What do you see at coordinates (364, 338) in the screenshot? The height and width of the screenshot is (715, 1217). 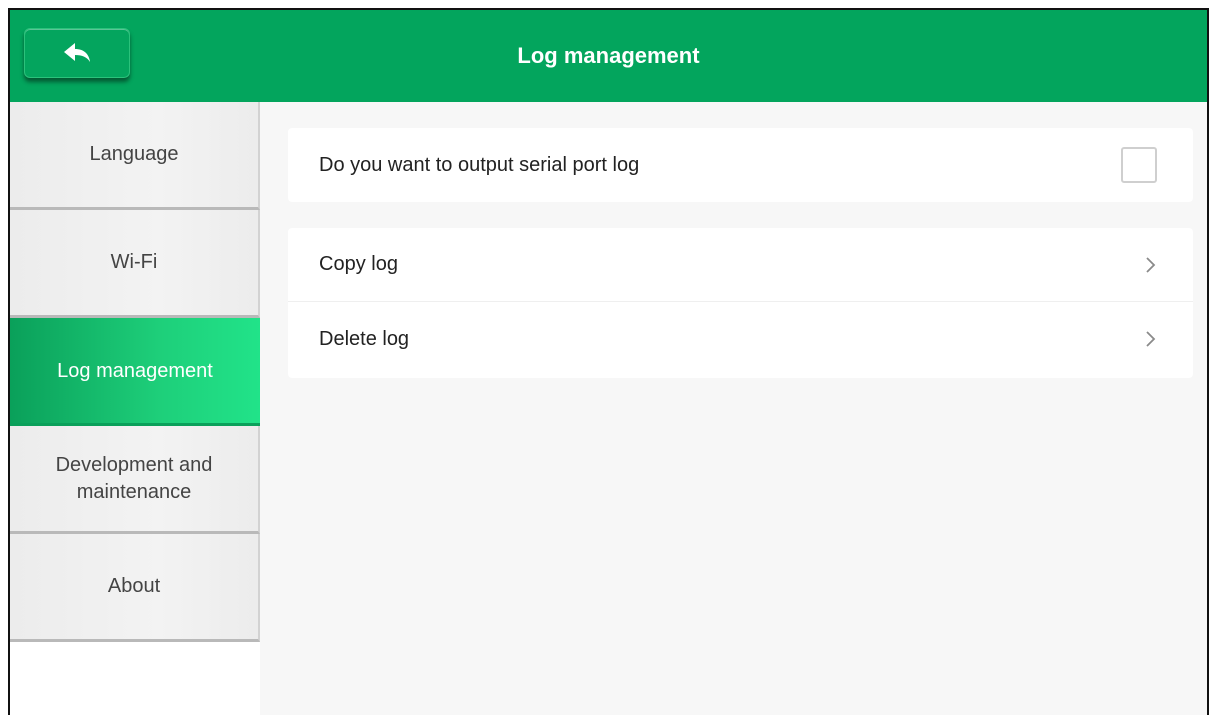 I see `delete-log-label: Delete log` at bounding box center [364, 338].